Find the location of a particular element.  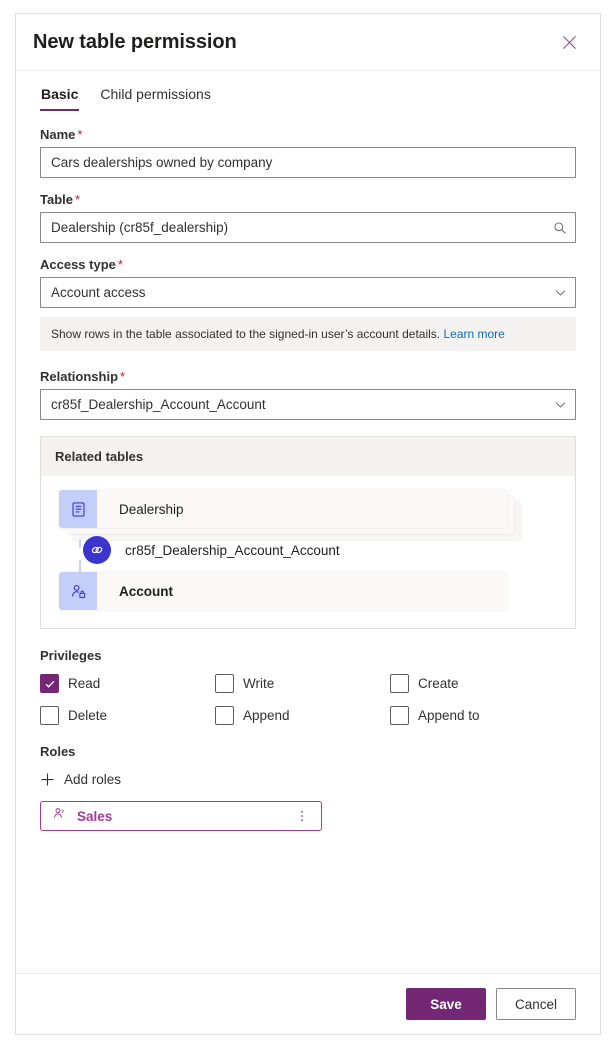

target-entity-row: Account is located at coordinates (308, 591).